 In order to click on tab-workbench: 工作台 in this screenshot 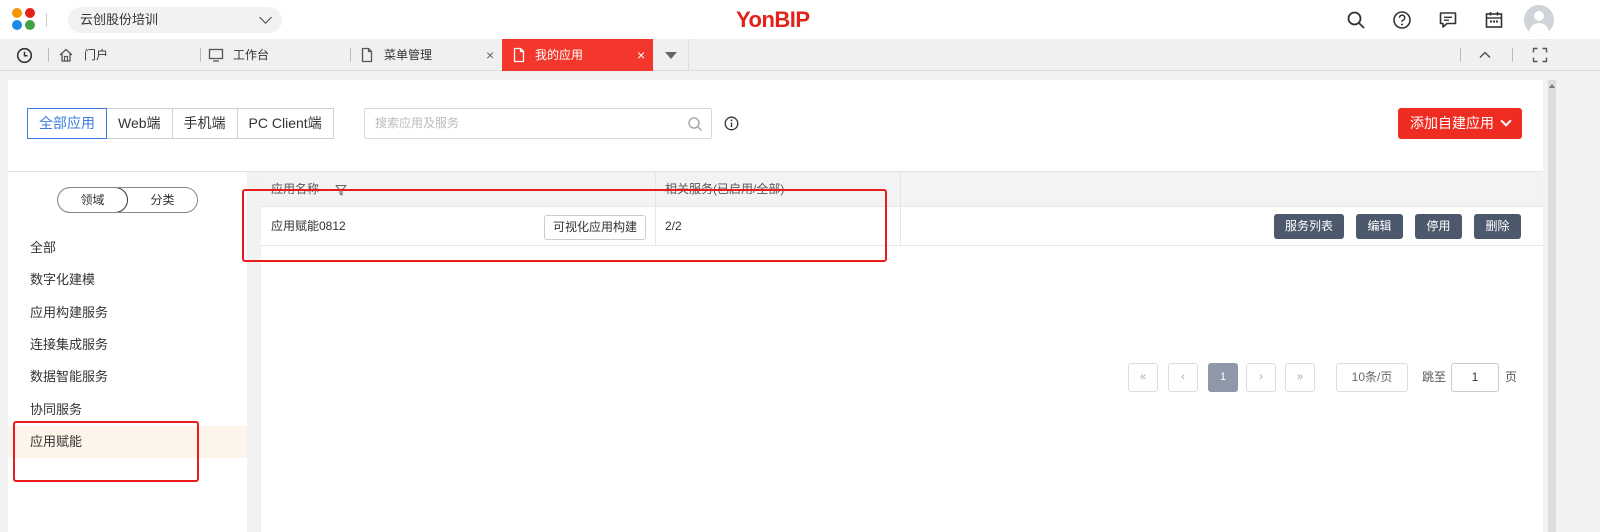, I will do `click(275, 55)`.